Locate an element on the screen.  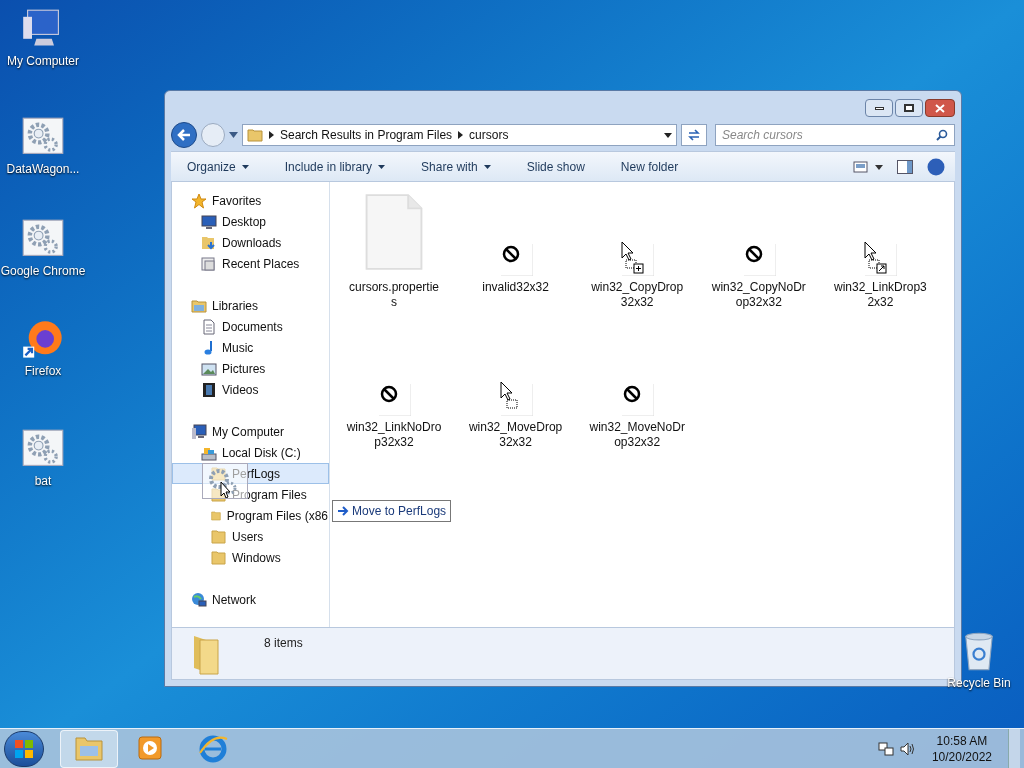
nav-item: Windows is located at coordinates (250, 557).